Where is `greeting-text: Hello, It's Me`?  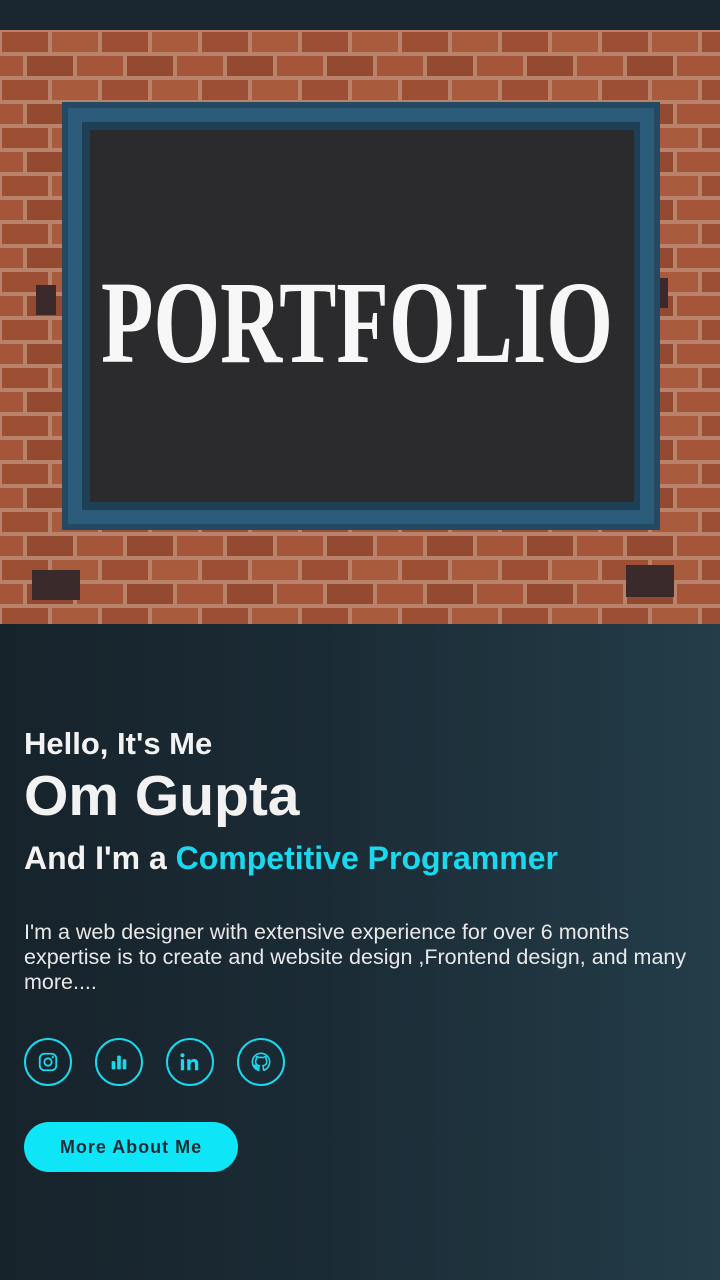
greeting-text: Hello, It's Me is located at coordinates (118, 743).